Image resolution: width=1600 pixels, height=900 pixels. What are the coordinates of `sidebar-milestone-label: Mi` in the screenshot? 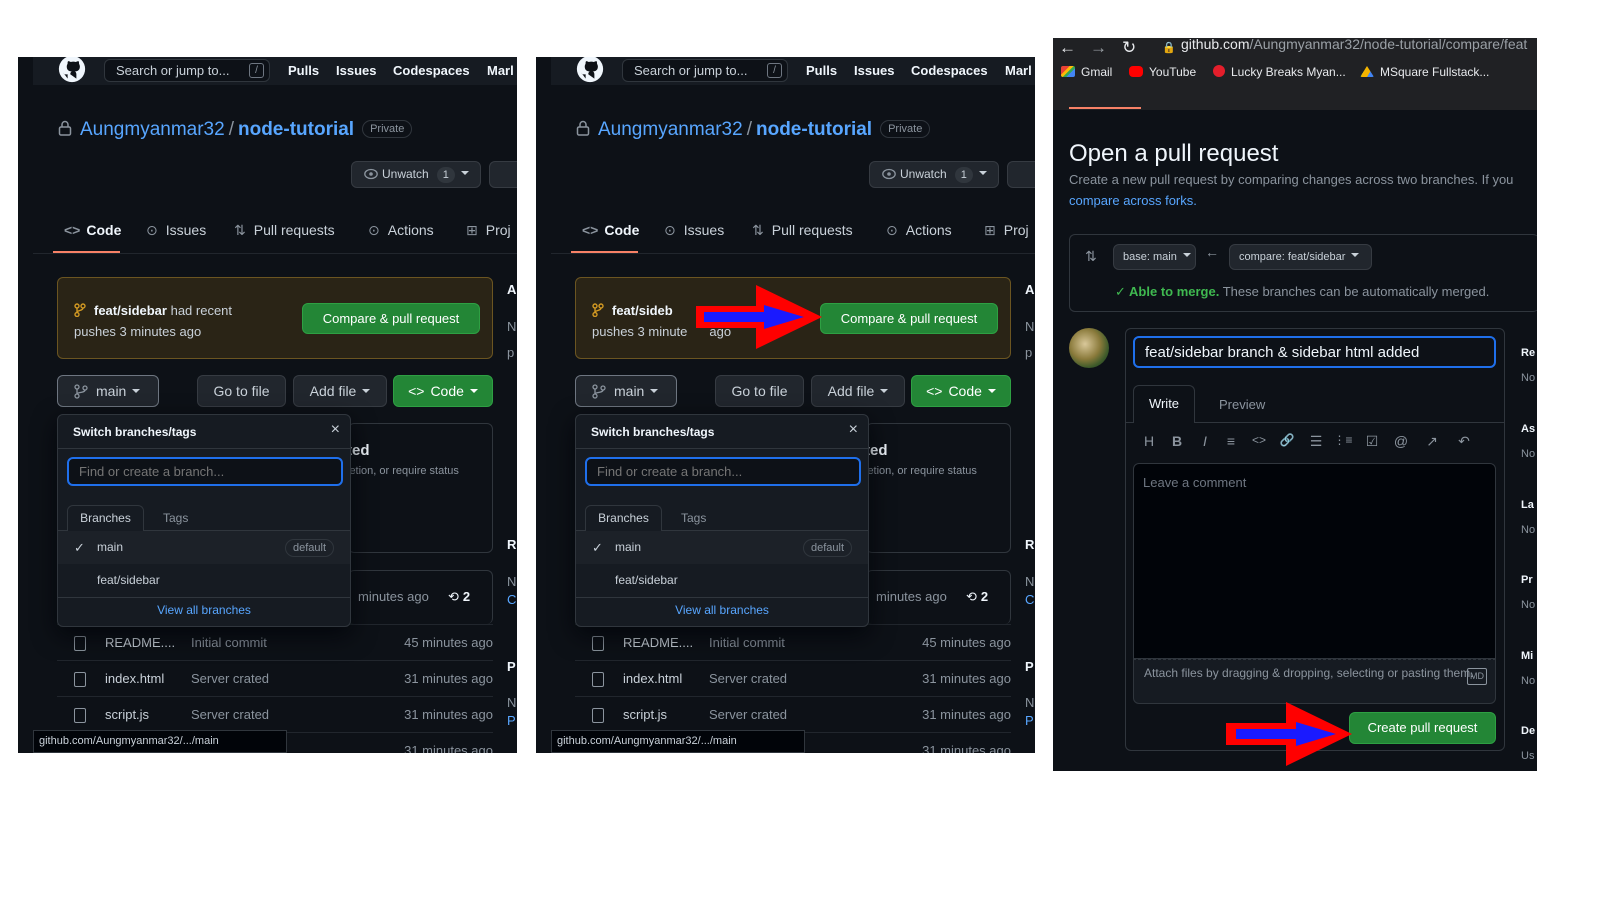 It's located at (1527, 656).